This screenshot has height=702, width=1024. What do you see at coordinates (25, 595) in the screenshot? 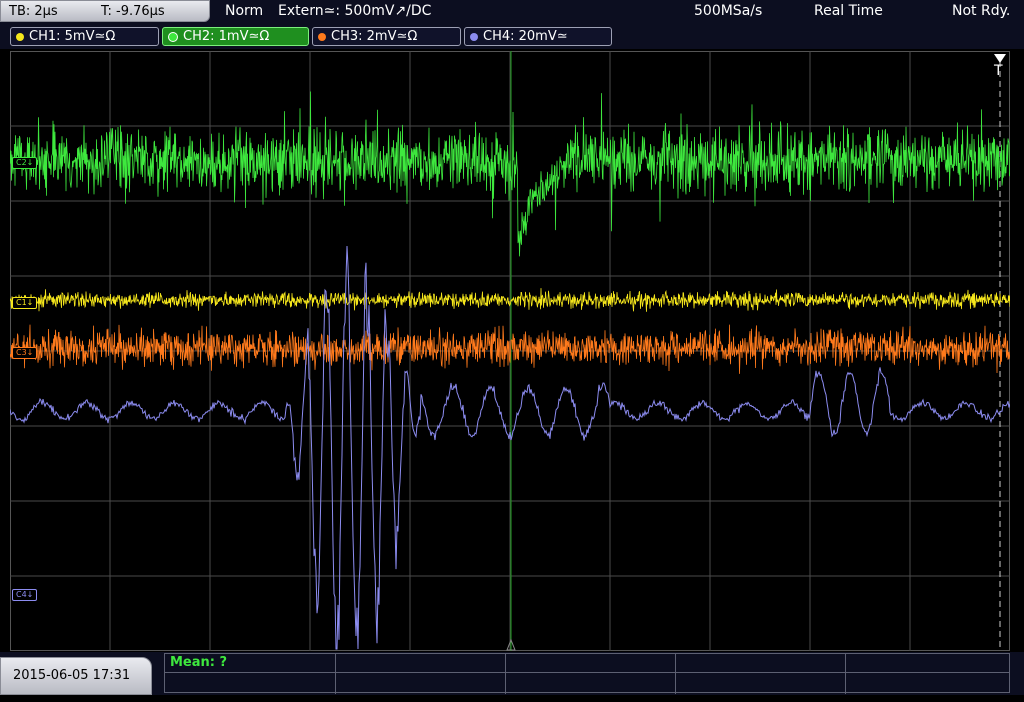
I see `ch4-offset-marker: C4↓` at bounding box center [25, 595].